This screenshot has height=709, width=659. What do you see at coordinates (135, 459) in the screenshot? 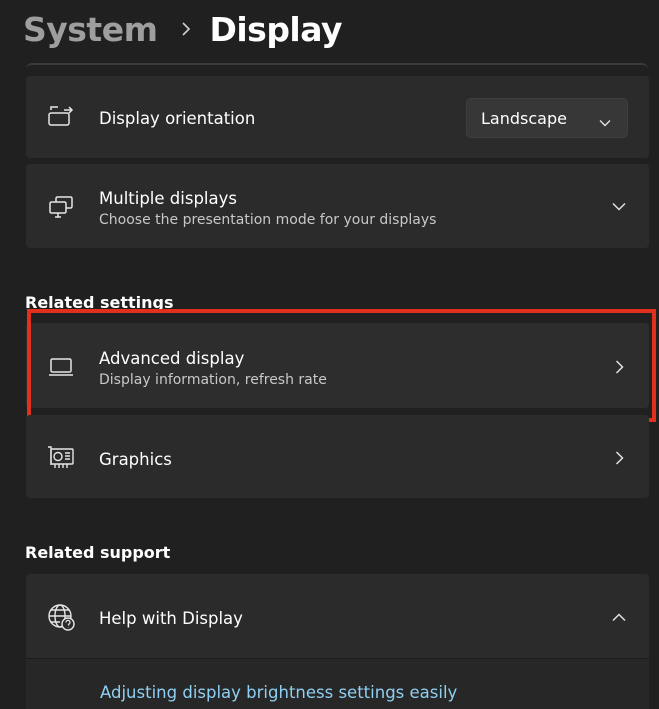
I see `graphics-label: Graphics` at bounding box center [135, 459].